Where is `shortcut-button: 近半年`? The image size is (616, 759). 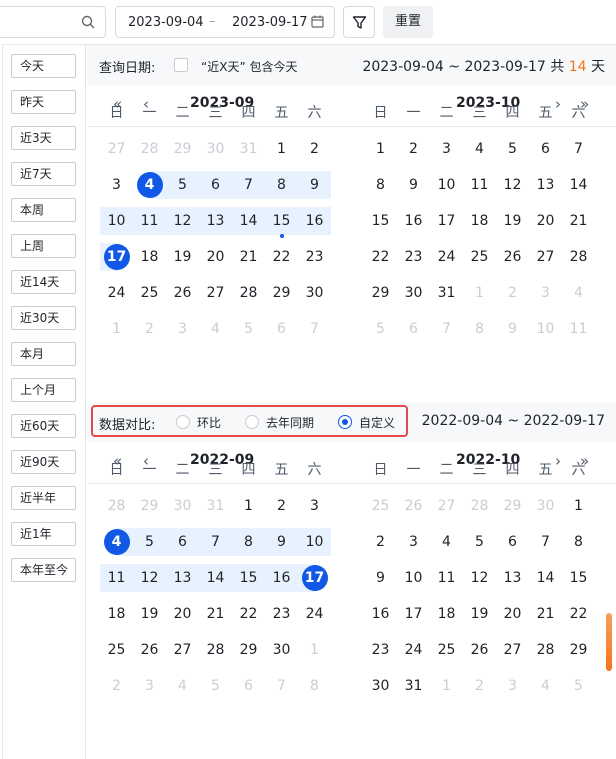 shortcut-button: 近半年 is located at coordinates (43, 498).